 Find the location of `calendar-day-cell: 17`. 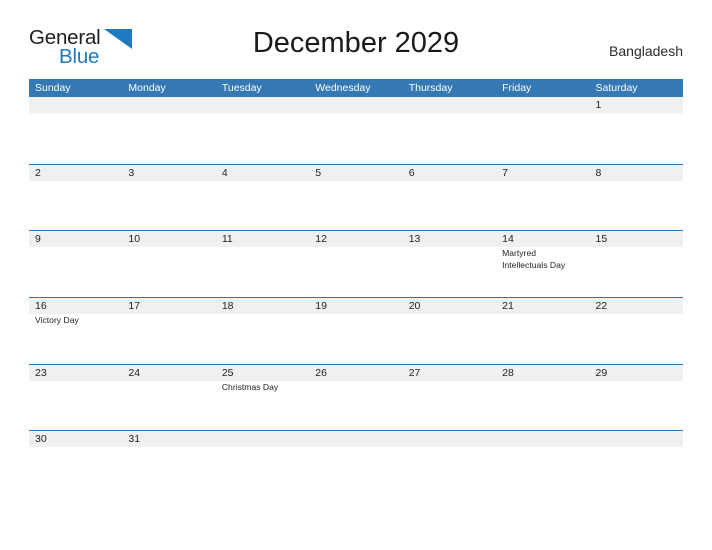

calendar-day-cell: 17 is located at coordinates (168, 331).